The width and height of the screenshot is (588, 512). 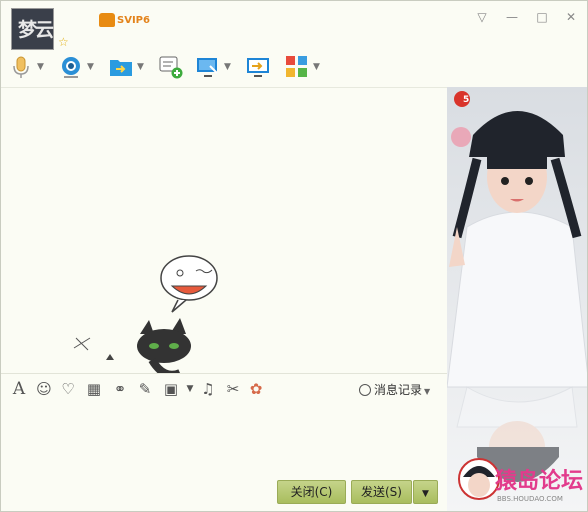 What do you see at coordinates (107, 20) in the screenshot?
I see `crown-icon` at bounding box center [107, 20].